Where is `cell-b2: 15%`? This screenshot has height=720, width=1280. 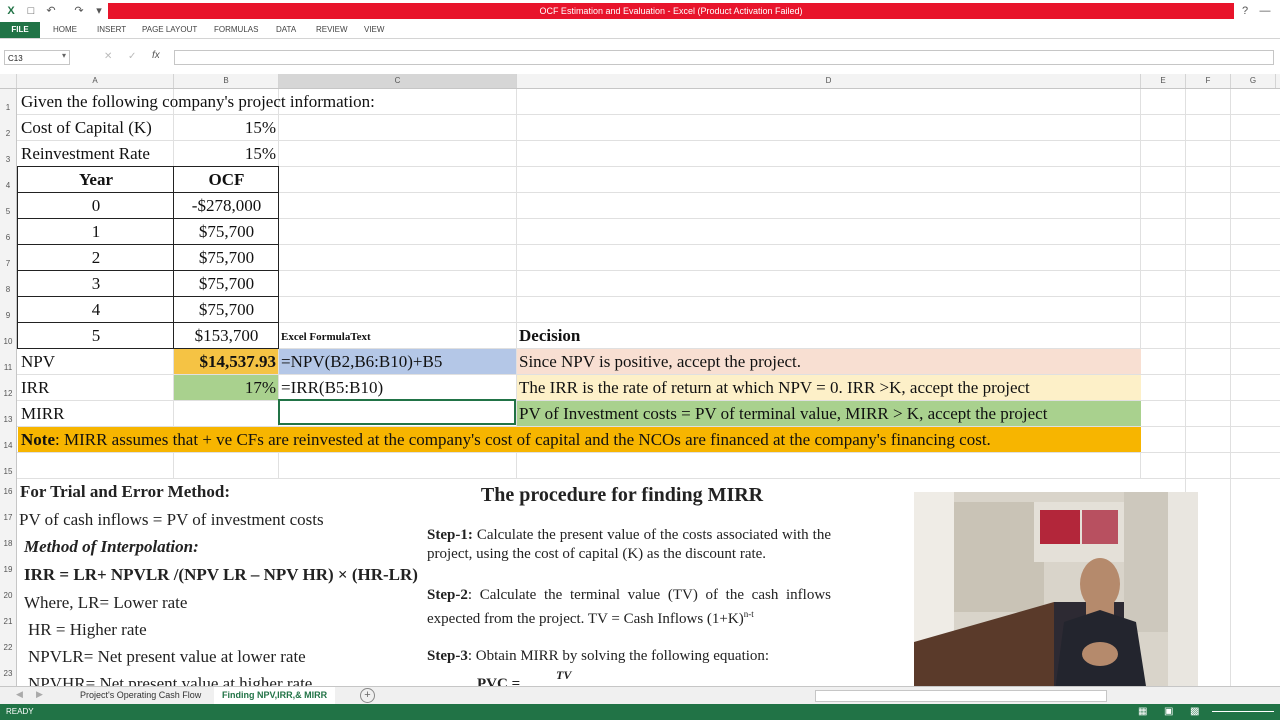
cell-b2: 15% is located at coordinates (225, 127).